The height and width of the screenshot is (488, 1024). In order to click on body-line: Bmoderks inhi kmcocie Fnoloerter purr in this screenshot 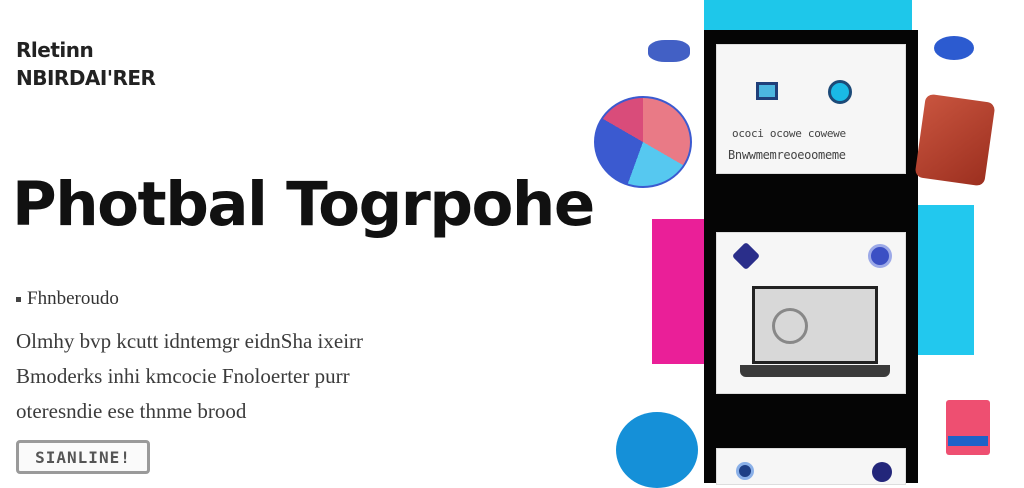, I will do `click(183, 376)`.